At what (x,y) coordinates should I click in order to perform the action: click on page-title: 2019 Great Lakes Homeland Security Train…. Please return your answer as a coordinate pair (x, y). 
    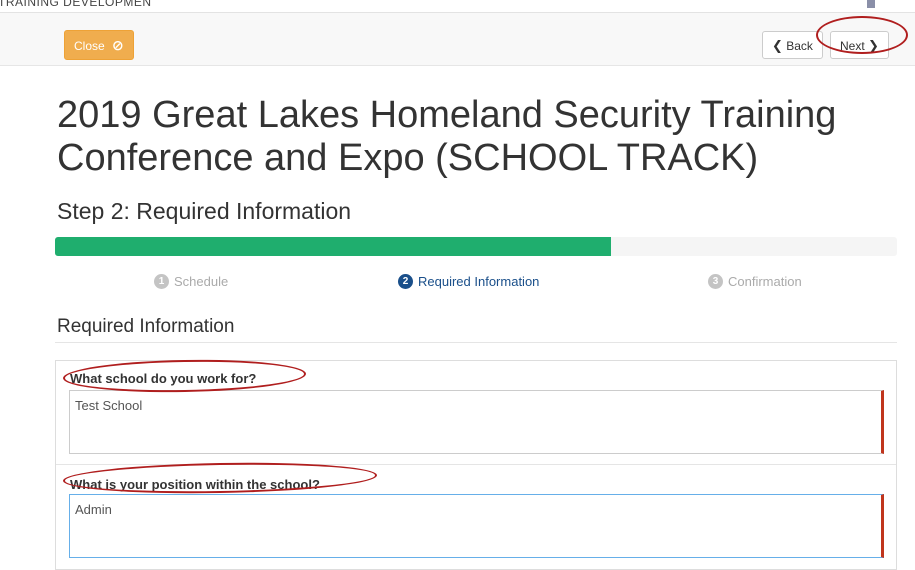
    Looking at the image, I should click on (447, 136).